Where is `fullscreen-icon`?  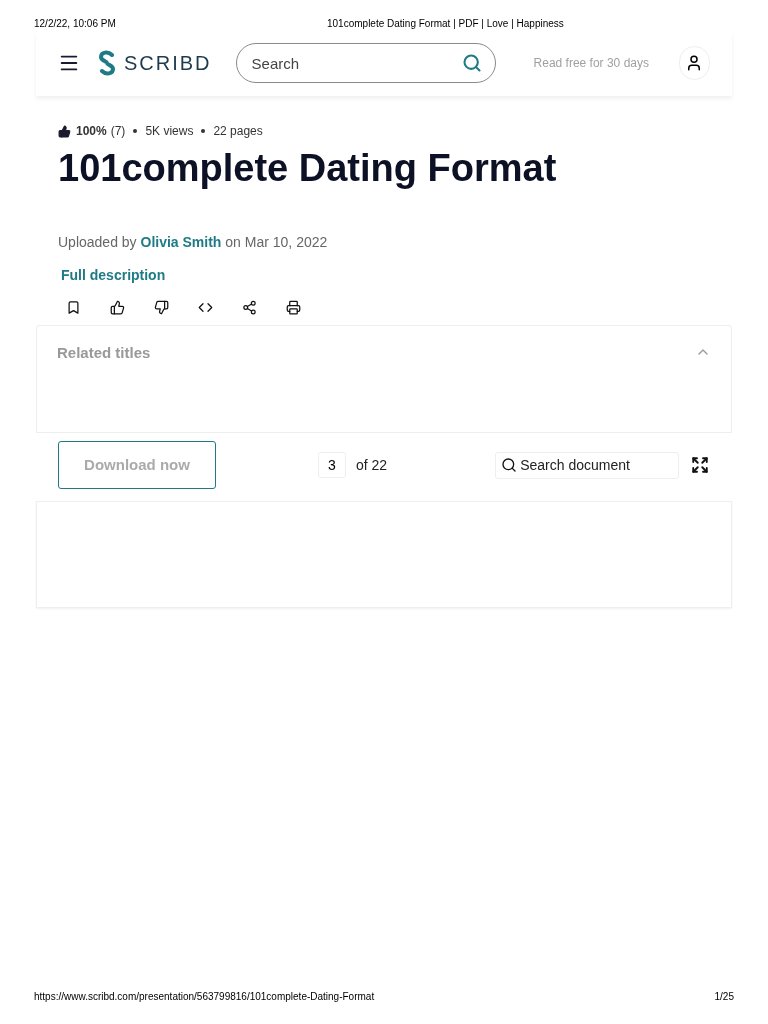 fullscreen-icon is located at coordinates (700, 465).